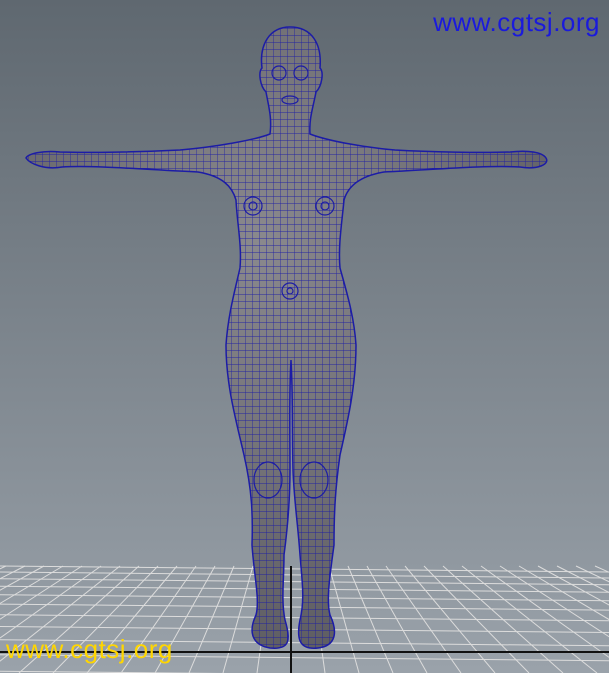  What do you see at coordinates (89, 649) in the screenshot?
I see `watermark-bottom: www.cgtsj.org` at bounding box center [89, 649].